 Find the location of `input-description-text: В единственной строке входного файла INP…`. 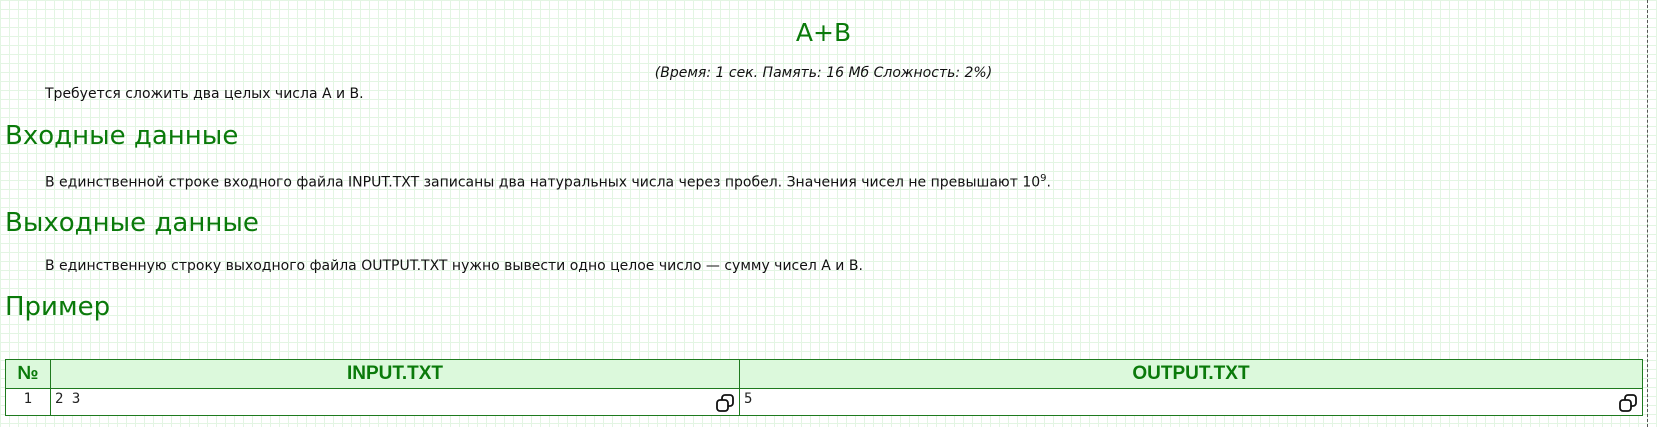

input-description-text: В единственной строке входного файла INP… is located at coordinates (543, 182).